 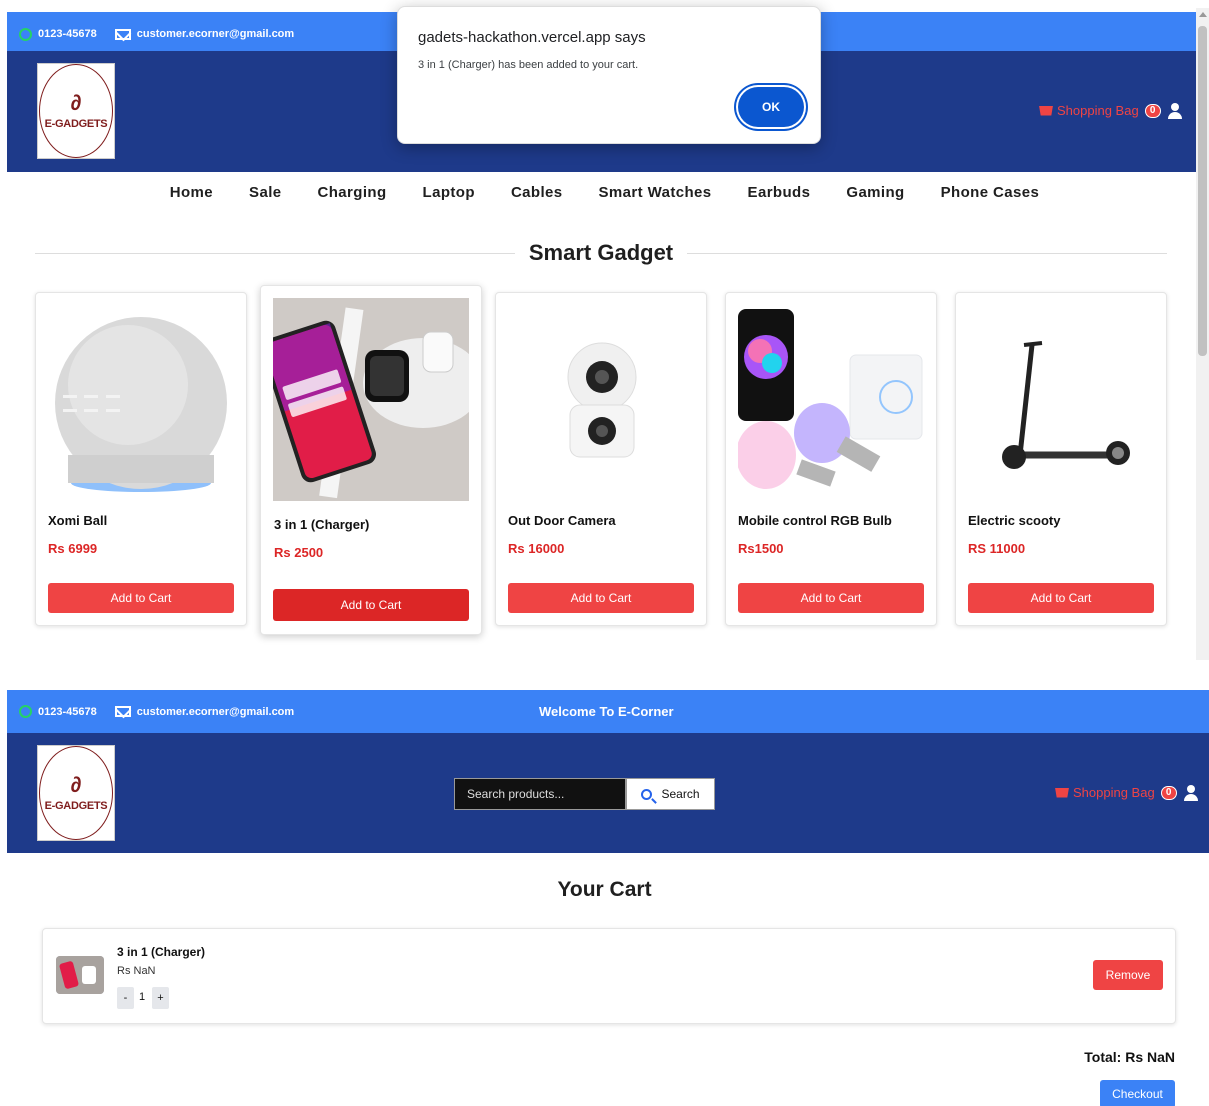 What do you see at coordinates (830, 399) in the screenshot?
I see `rgb-bulb-illustration` at bounding box center [830, 399].